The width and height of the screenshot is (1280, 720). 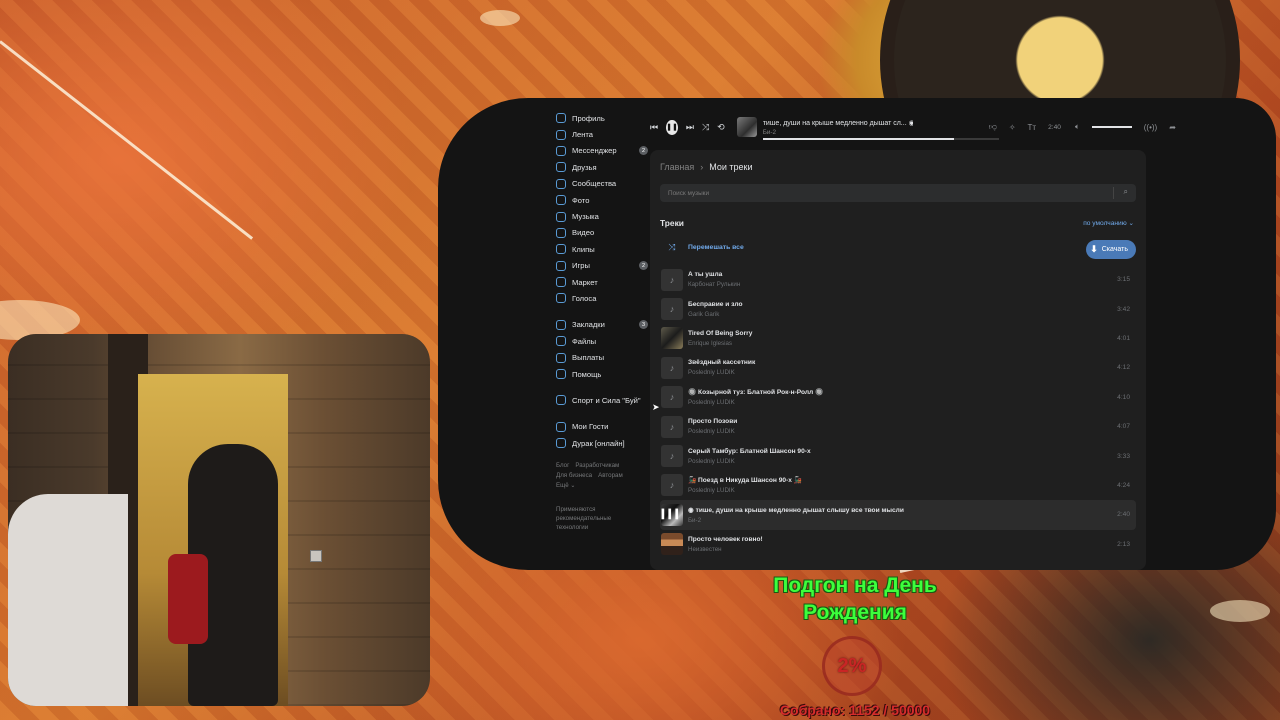 I want to click on sidebar-item: Мои Гости, so click(x=602, y=427).